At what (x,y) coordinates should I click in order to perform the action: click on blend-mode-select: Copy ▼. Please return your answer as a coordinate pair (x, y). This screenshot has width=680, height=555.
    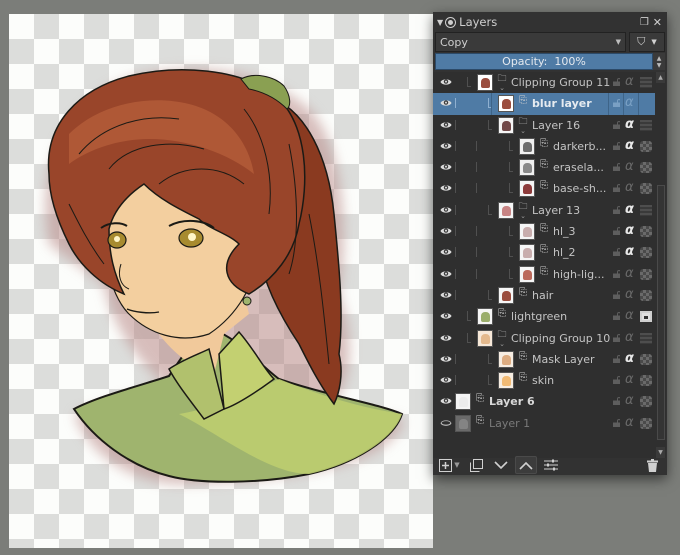
    Looking at the image, I should click on (530, 42).